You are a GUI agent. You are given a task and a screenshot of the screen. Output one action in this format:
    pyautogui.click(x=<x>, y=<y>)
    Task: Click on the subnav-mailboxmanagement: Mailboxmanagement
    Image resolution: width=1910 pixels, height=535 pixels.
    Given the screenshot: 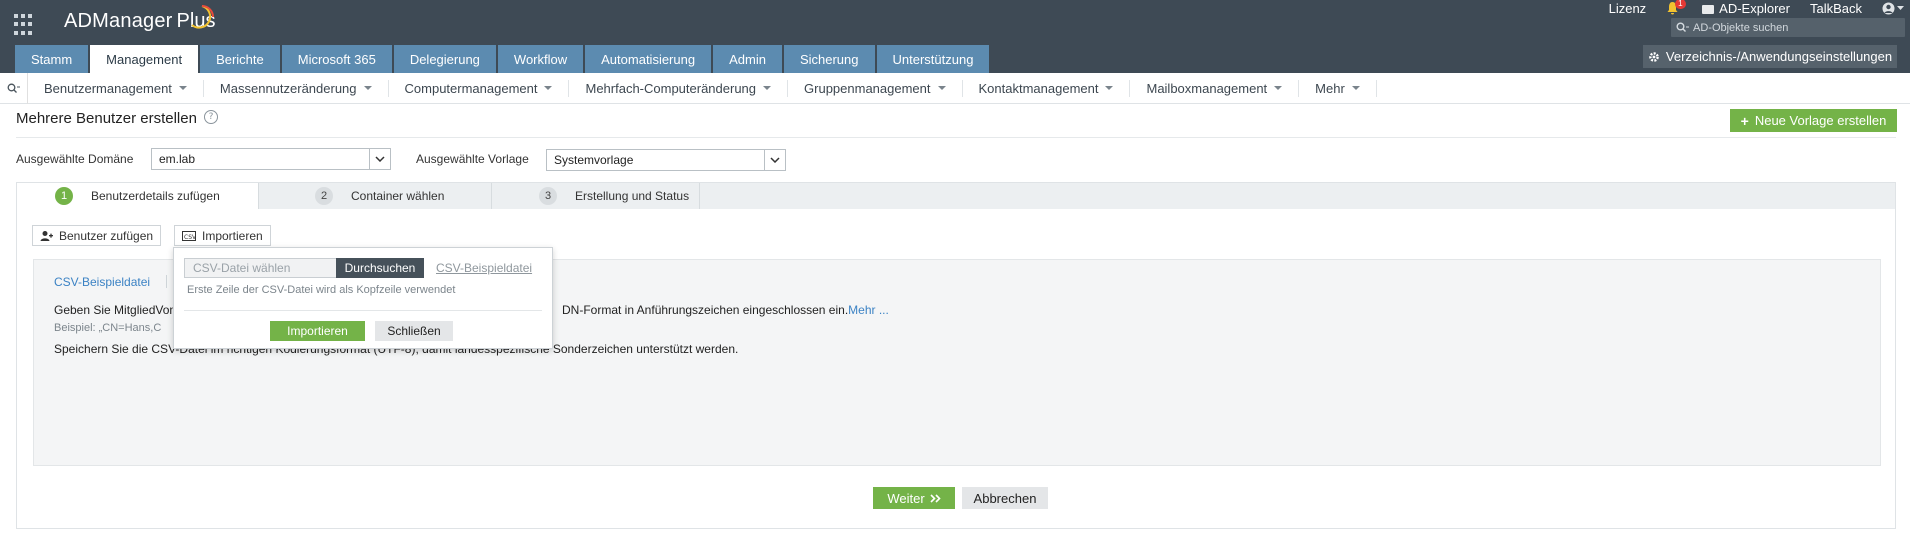 What is the action you would take?
    pyautogui.click(x=1215, y=88)
    